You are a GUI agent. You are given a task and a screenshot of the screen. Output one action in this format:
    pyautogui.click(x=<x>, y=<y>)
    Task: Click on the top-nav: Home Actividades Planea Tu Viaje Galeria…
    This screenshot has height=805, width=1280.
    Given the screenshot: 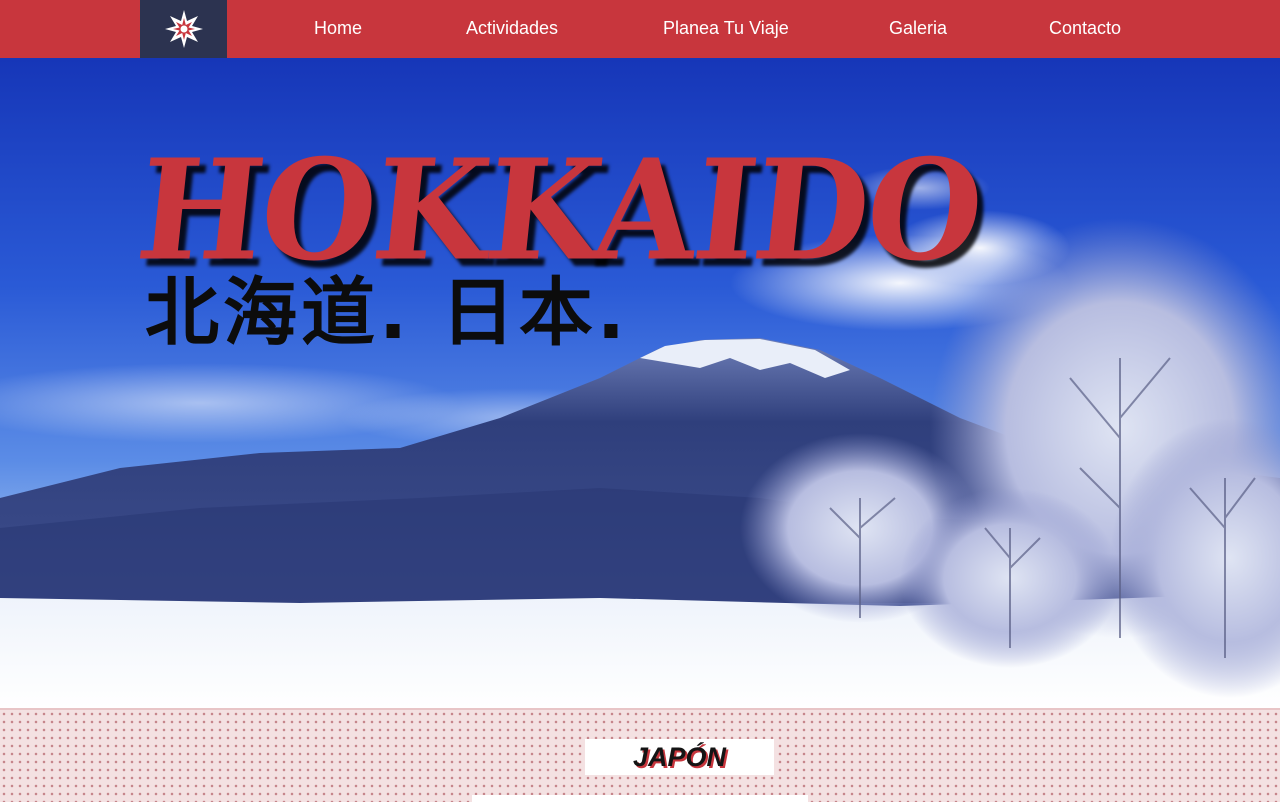 What is the action you would take?
    pyautogui.click(x=640, y=29)
    